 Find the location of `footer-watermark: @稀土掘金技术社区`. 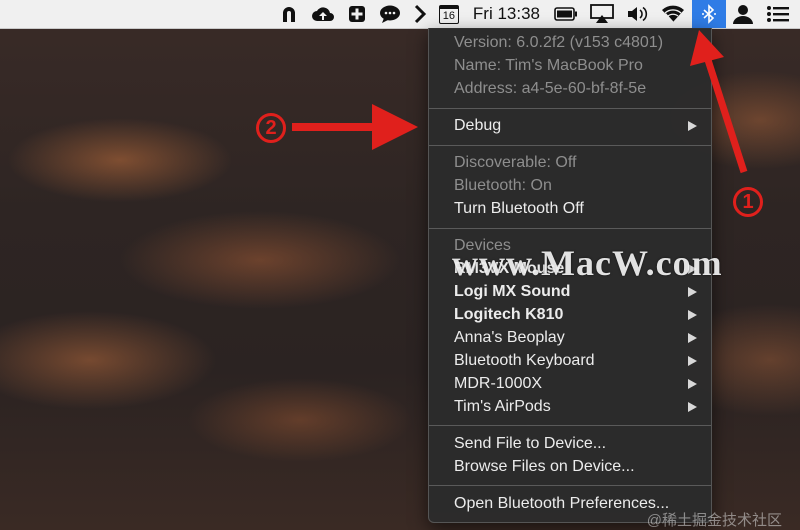

footer-watermark: @稀土掘金技术社区 is located at coordinates (714, 520).